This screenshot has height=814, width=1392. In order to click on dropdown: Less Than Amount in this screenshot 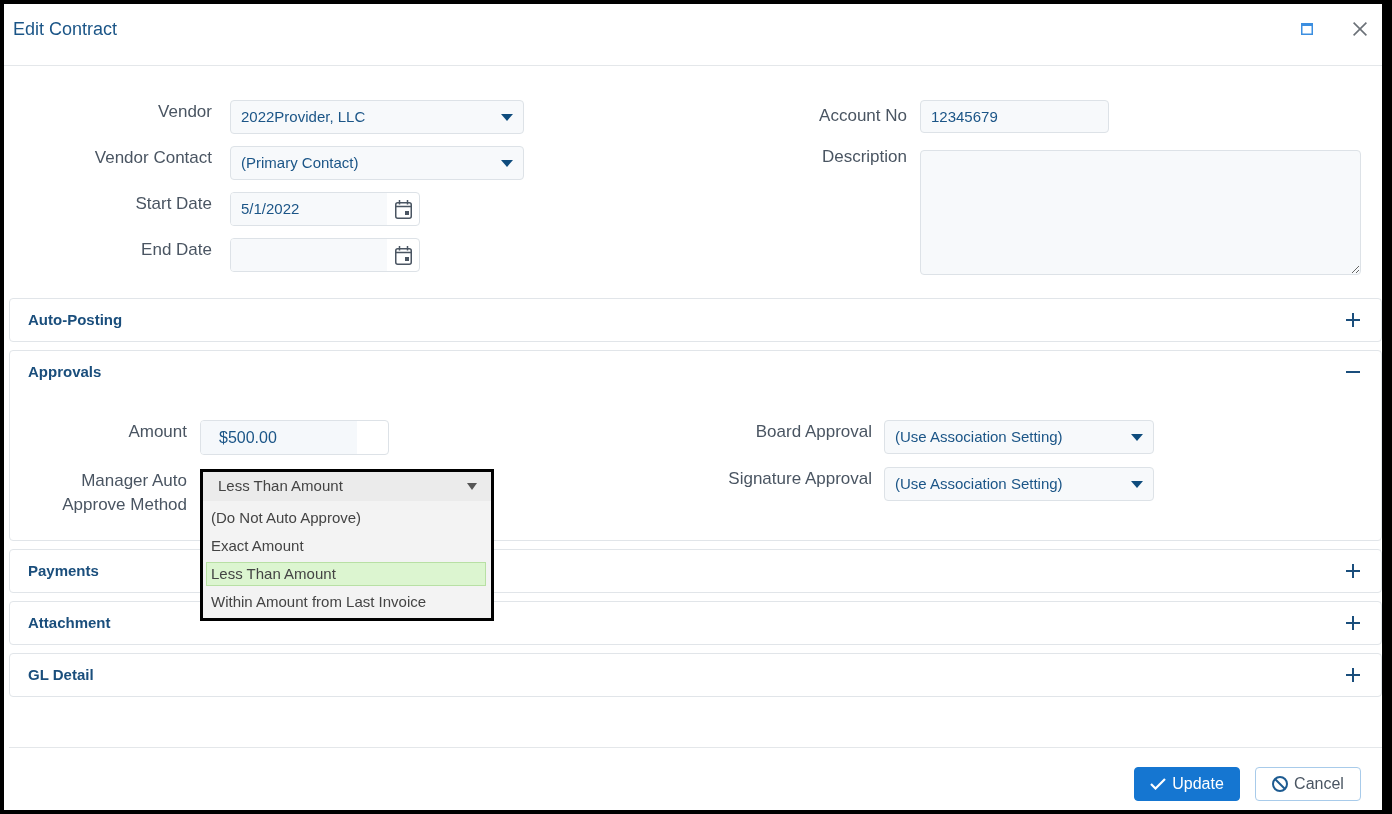, I will do `click(347, 486)`.